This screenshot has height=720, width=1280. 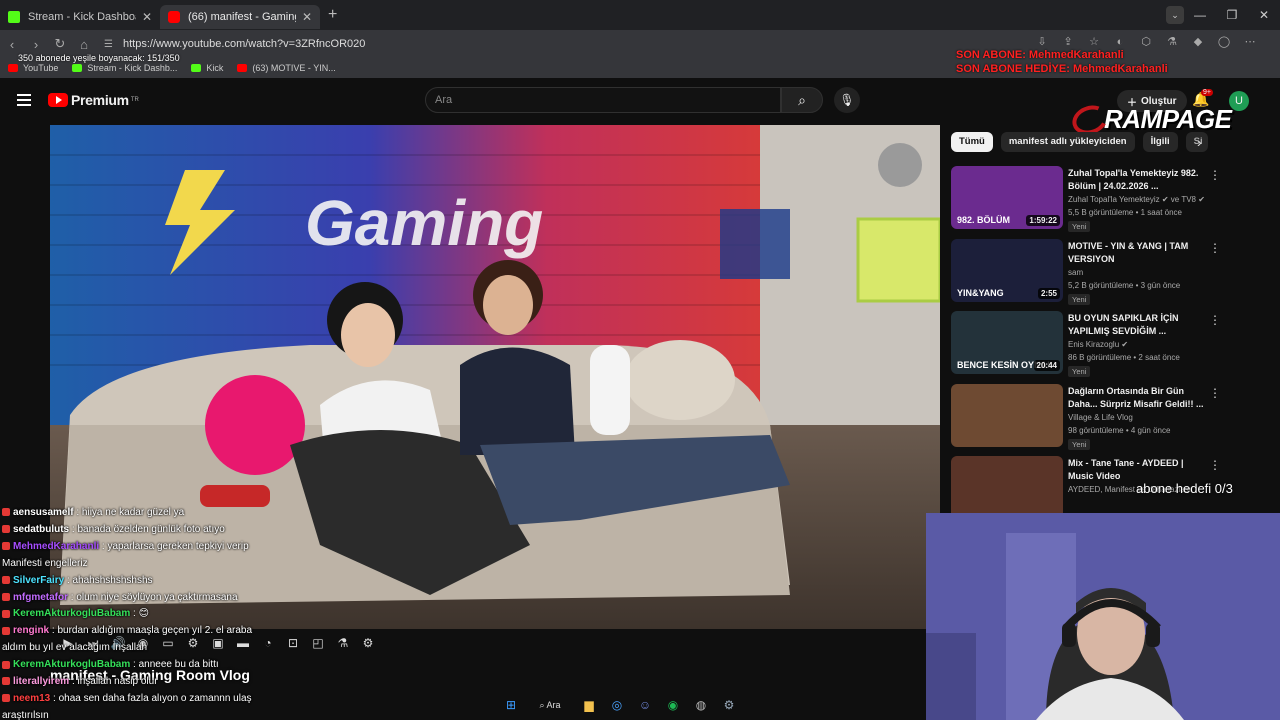 What do you see at coordinates (1207, 92) in the screenshot?
I see `notification-count-badge: 9+` at bounding box center [1207, 92].